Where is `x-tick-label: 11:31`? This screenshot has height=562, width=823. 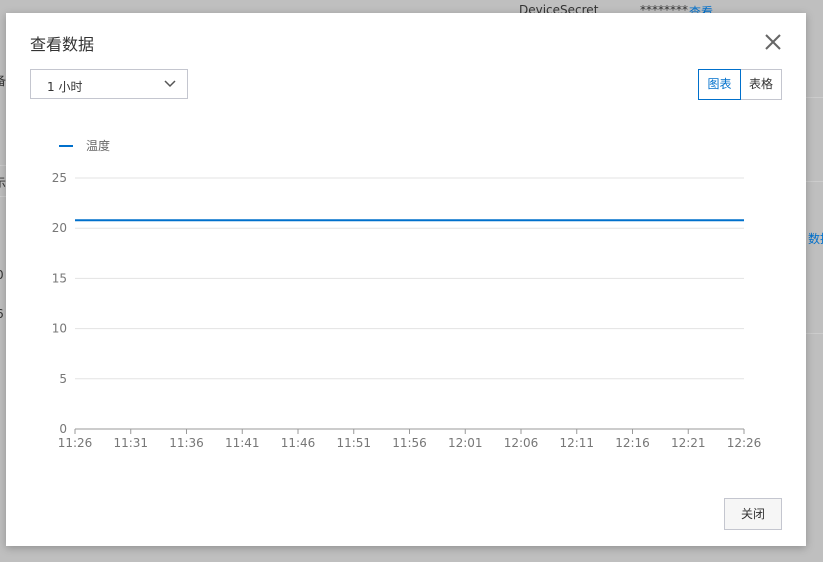
x-tick-label: 11:31 is located at coordinates (130, 443).